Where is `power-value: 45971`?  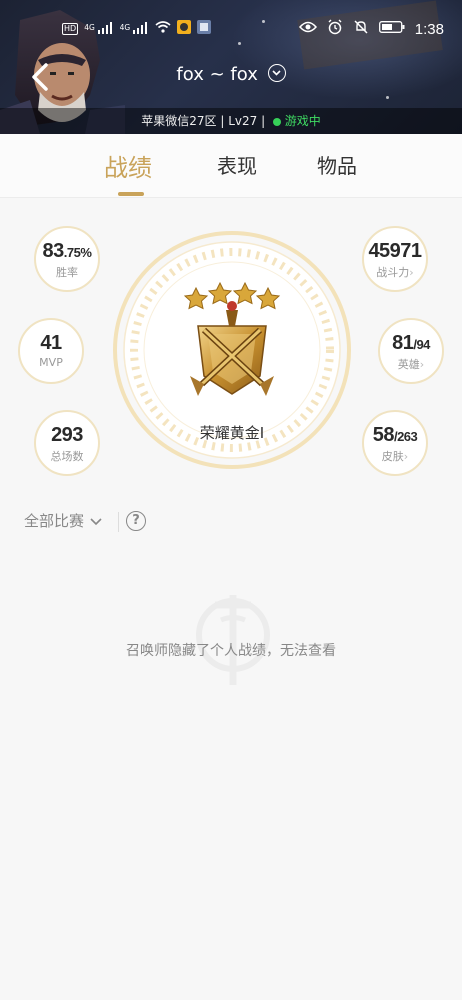 power-value: 45971 is located at coordinates (395, 251).